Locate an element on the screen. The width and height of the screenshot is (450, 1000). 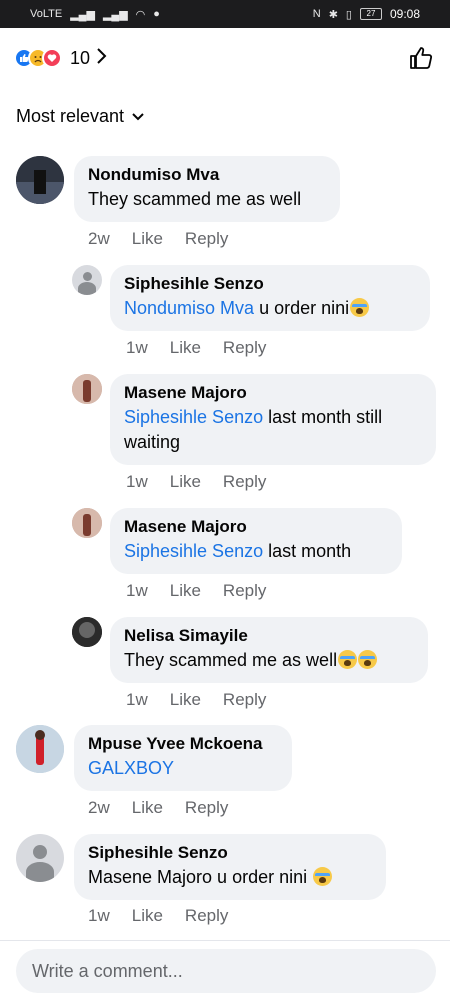
notification-icon: ● is located at coordinates (156, 14).